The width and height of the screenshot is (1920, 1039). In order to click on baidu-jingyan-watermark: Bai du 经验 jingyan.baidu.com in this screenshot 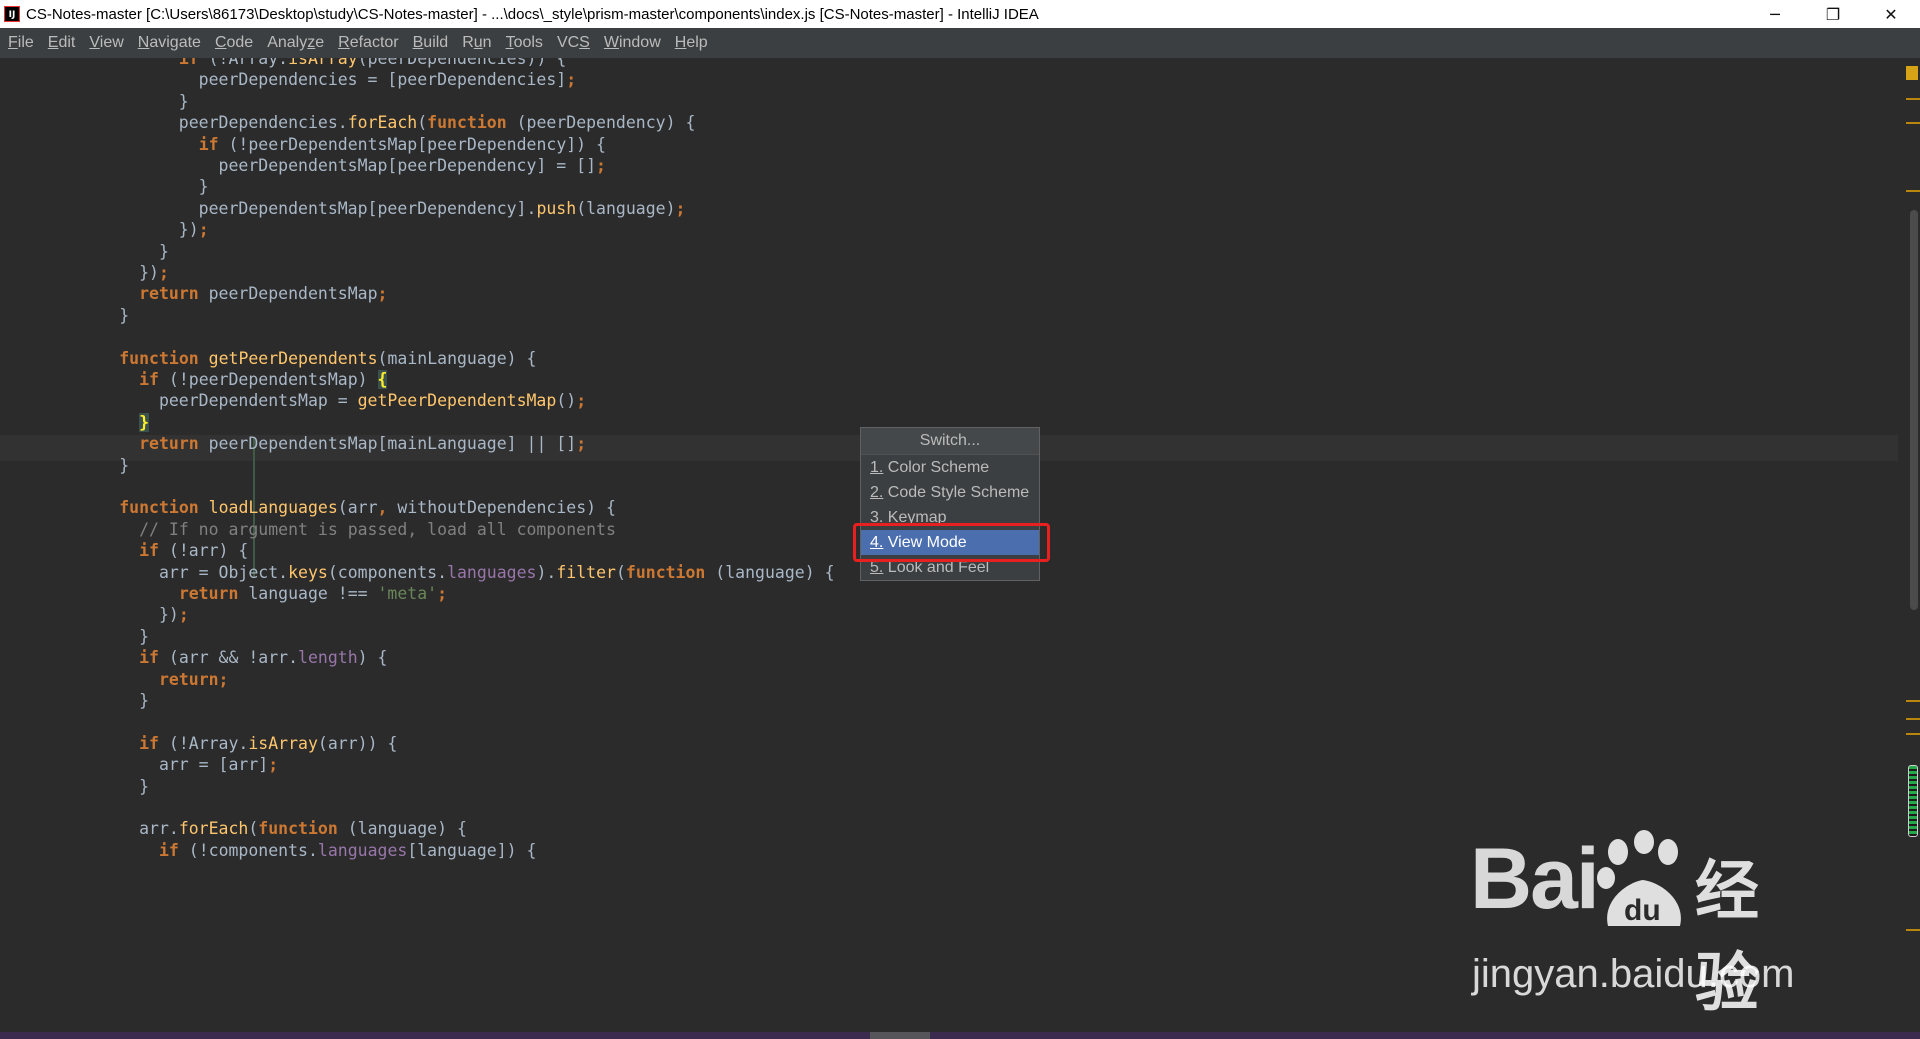, I will do `click(1645, 925)`.